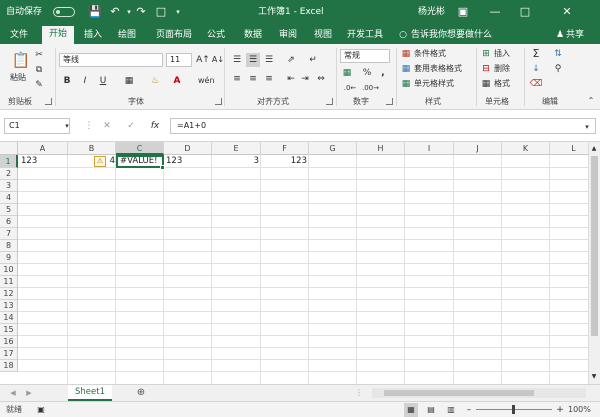  Describe the element at coordinates (269, 60) in the screenshot. I see `align-bottom-icon: ☰` at that location.